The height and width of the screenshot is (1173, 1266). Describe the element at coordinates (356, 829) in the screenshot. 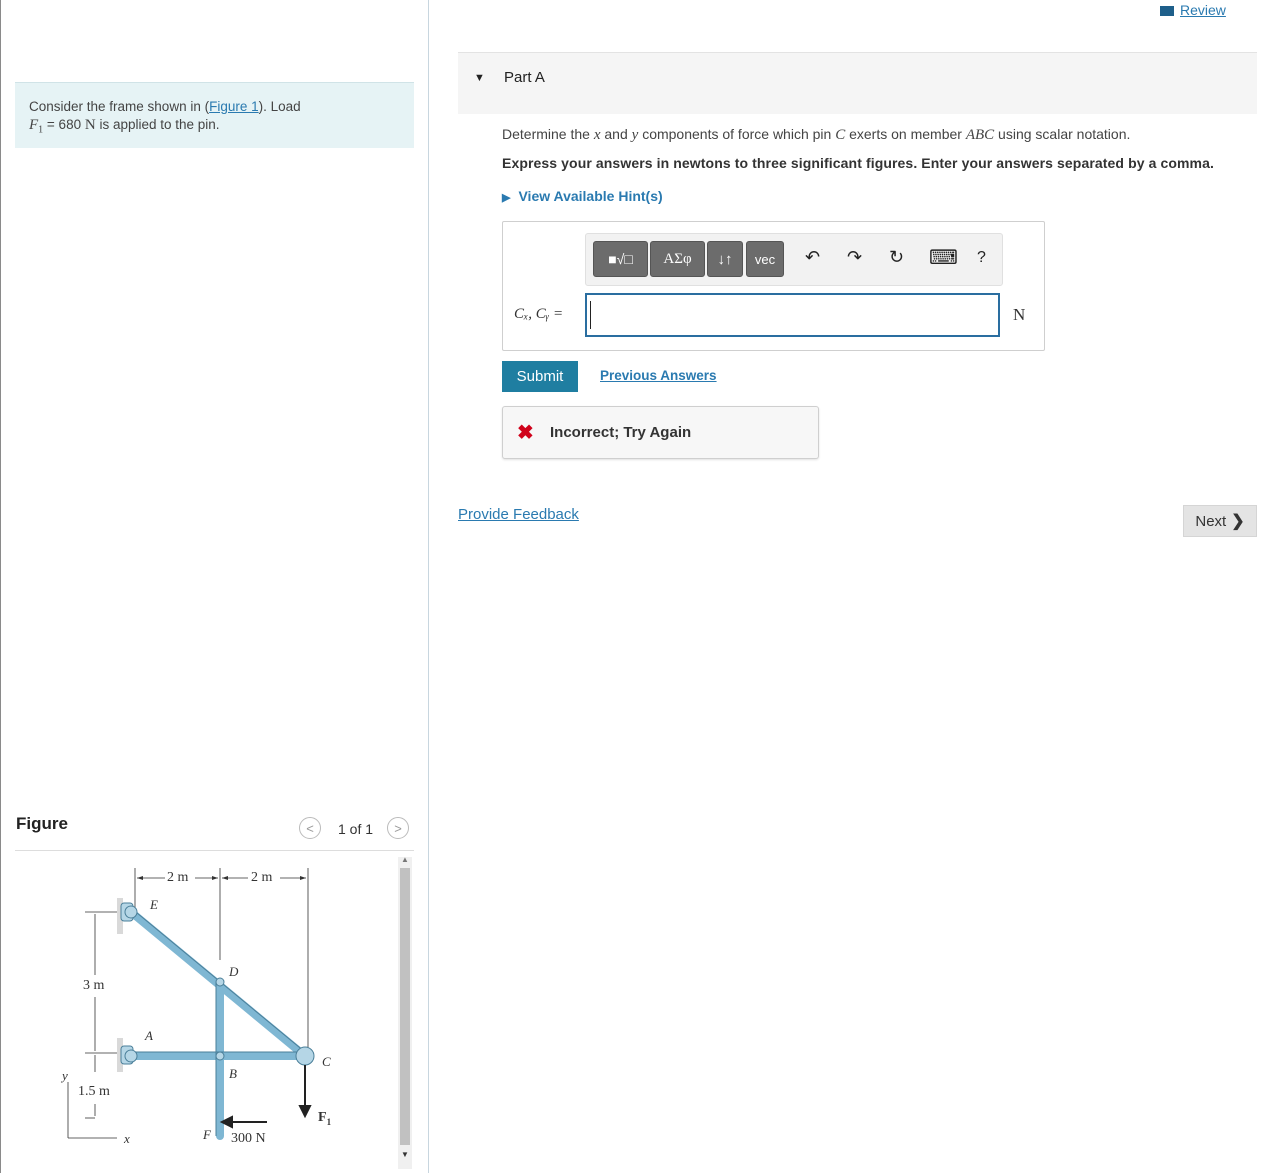

I see `figure-counter: 1 of 1` at that location.